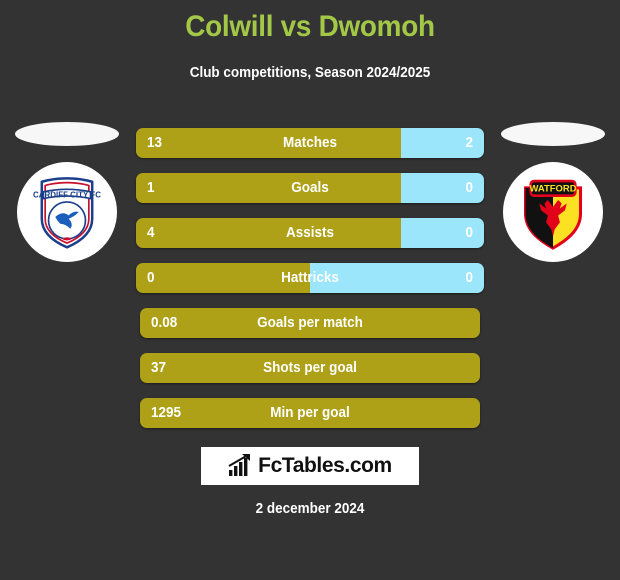 The height and width of the screenshot is (580, 620). Describe the element at coordinates (239, 465) in the screenshot. I see `bar-chart-arrow-icon` at that location.